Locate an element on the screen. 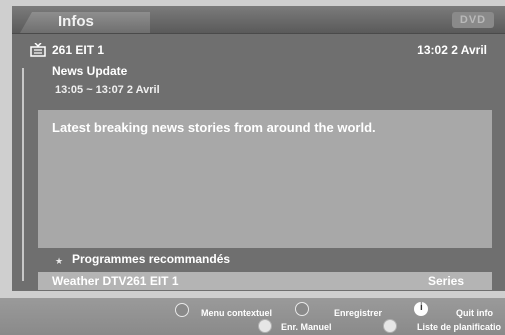 The width and height of the screenshot is (505, 335). recommended-category: Series is located at coordinates (446, 281).